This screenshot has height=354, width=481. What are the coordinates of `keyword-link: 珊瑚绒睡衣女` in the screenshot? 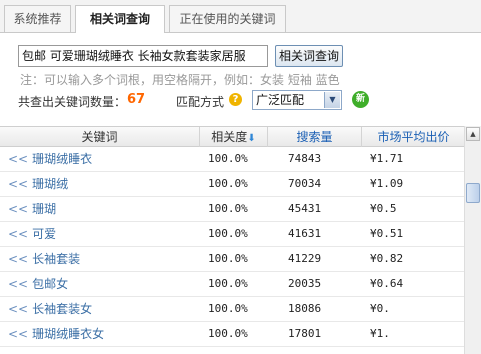 It's located at (68, 334).